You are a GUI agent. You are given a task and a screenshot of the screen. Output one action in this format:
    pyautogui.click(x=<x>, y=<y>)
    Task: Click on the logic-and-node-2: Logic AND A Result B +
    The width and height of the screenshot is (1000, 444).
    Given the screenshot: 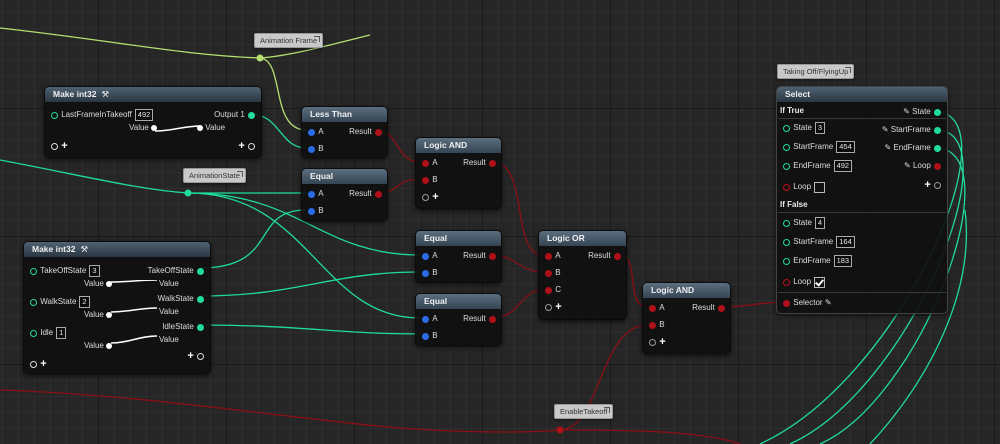 What is the action you would take?
    pyautogui.click(x=686, y=318)
    